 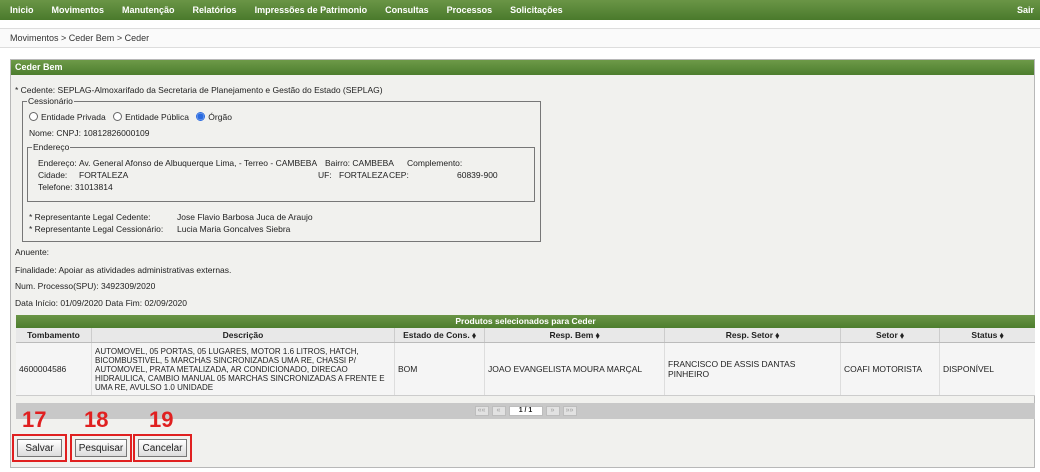 What do you see at coordinates (148, 10) in the screenshot?
I see `menu-manutencao: Manutenção` at bounding box center [148, 10].